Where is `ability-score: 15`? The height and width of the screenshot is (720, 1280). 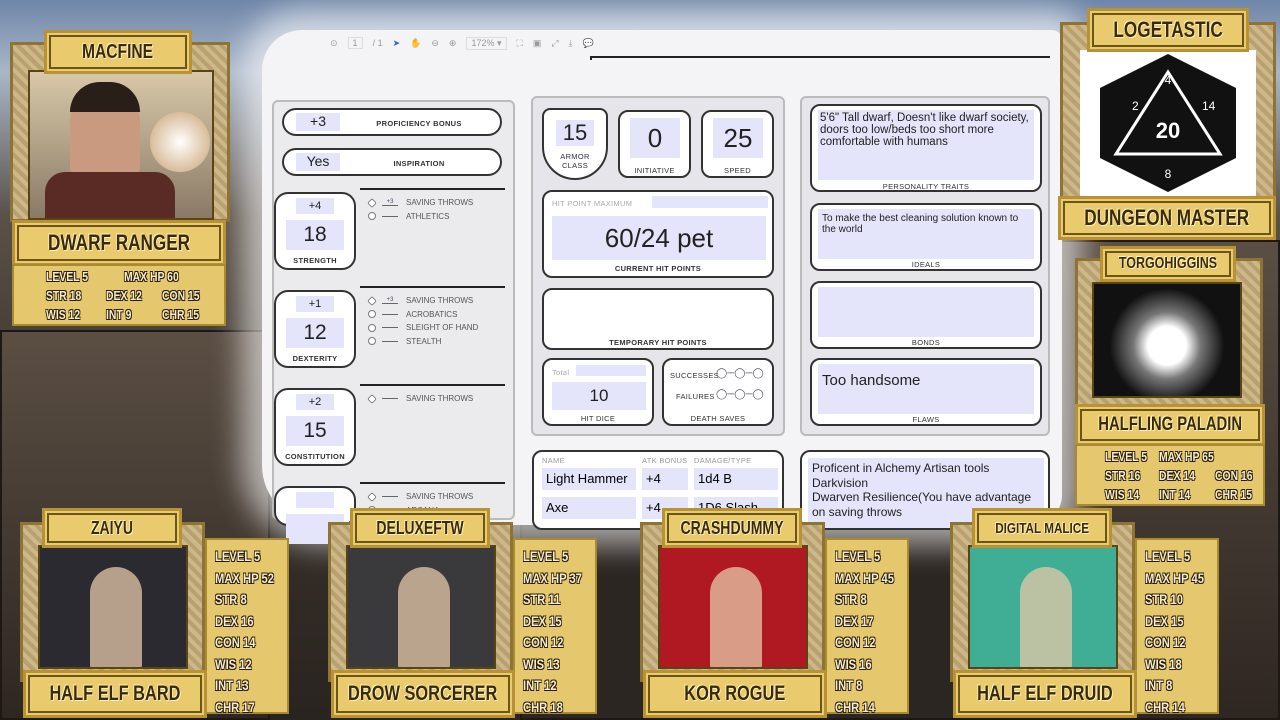 ability-score: 15 is located at coordinates (315, 431).